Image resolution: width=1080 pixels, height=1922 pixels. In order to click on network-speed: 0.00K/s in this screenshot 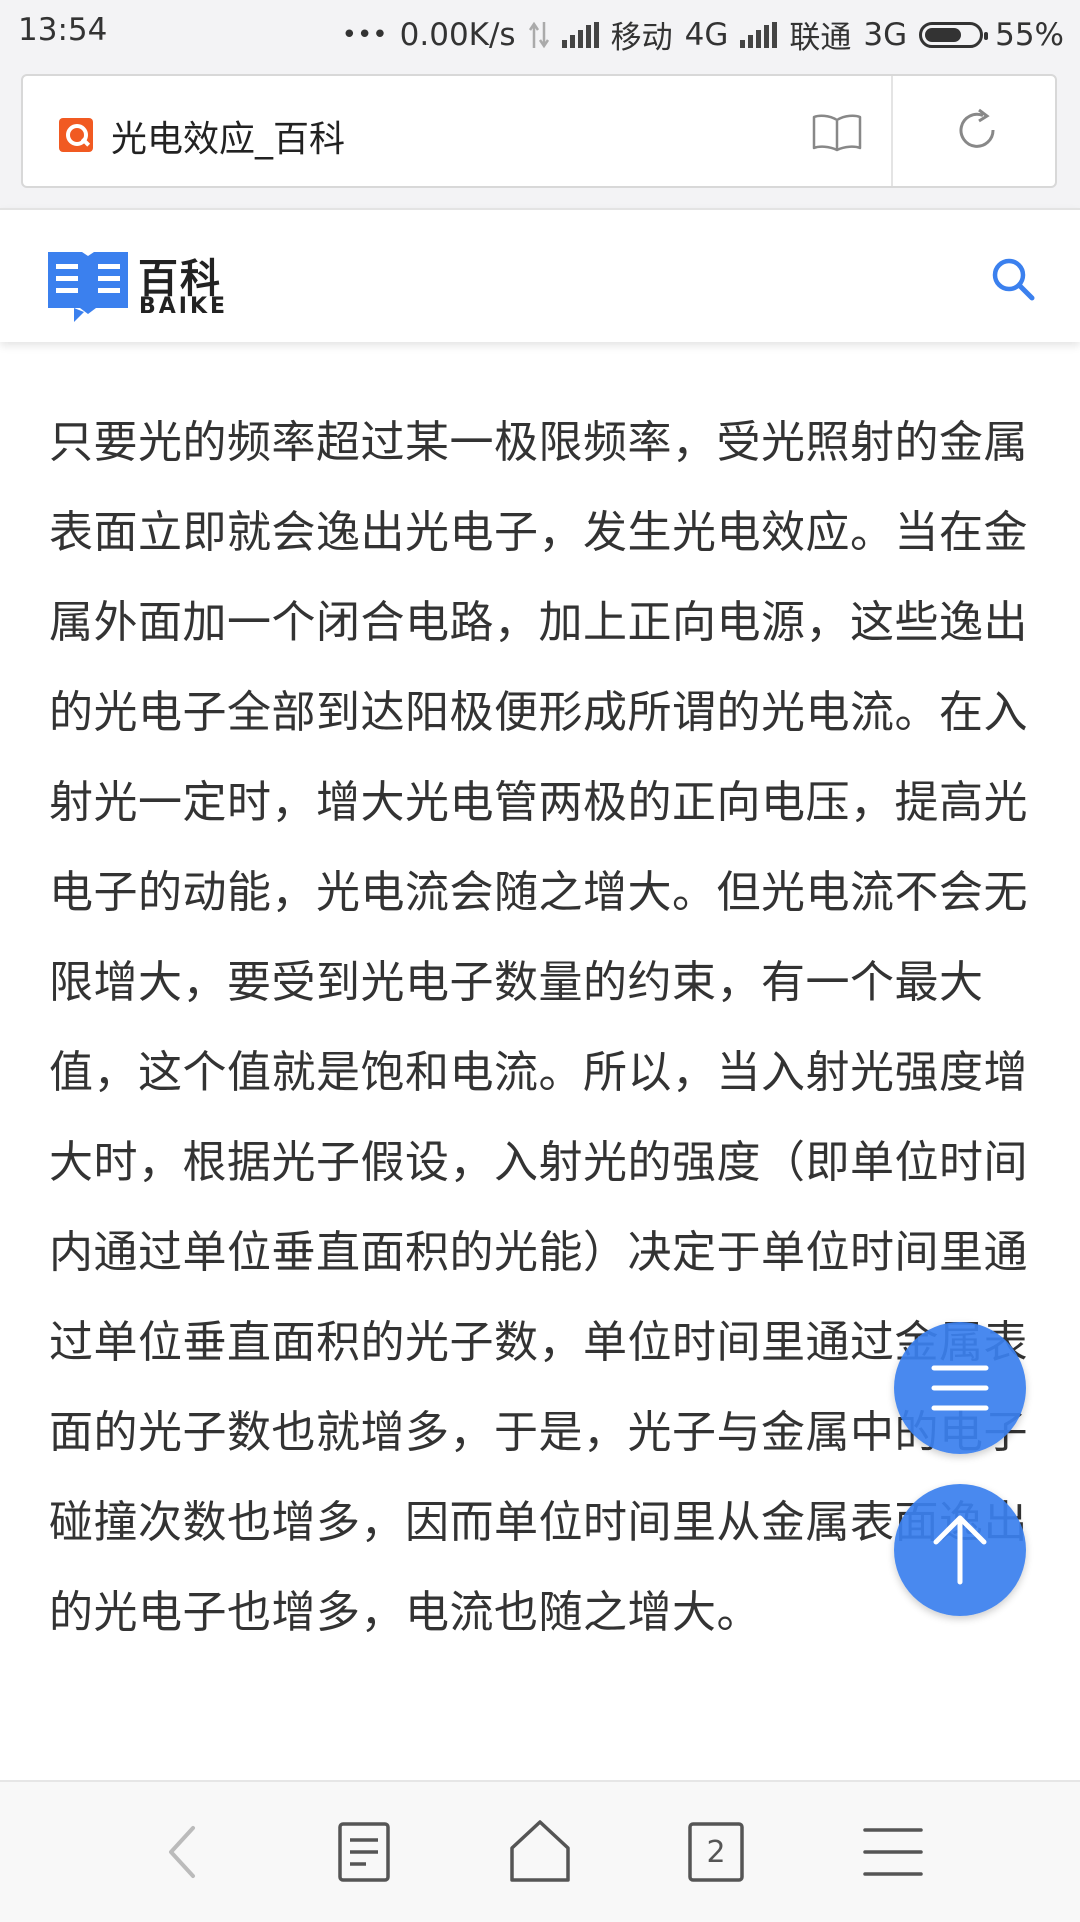, I will do `click(457, 34)`.